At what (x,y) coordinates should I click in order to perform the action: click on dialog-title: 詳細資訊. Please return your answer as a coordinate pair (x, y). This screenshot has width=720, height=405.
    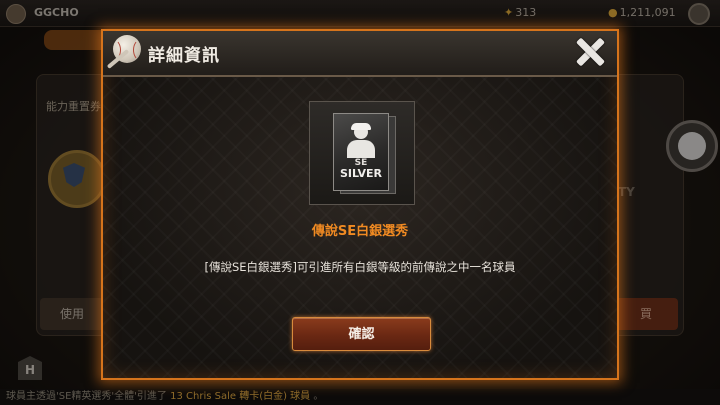
    Looking at the image, I should click on (184, 56).